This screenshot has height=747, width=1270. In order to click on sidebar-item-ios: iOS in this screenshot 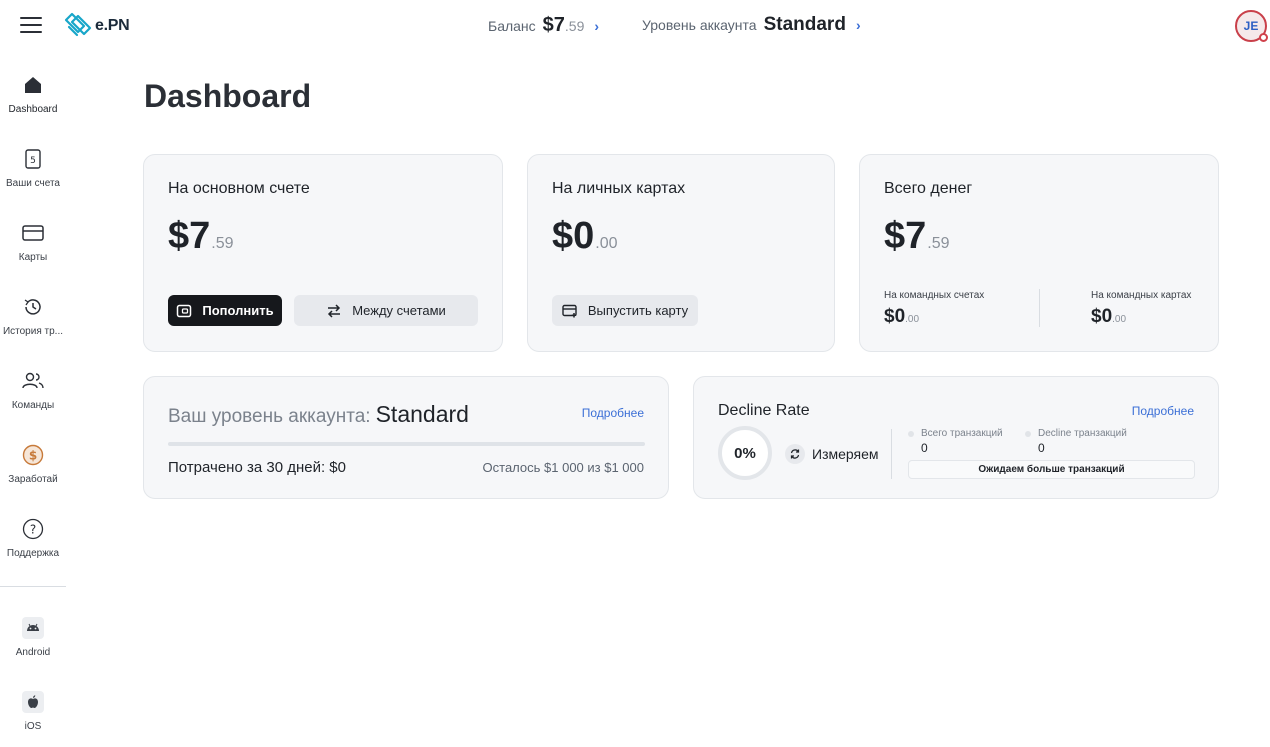, I will do `click(33, 710)`.